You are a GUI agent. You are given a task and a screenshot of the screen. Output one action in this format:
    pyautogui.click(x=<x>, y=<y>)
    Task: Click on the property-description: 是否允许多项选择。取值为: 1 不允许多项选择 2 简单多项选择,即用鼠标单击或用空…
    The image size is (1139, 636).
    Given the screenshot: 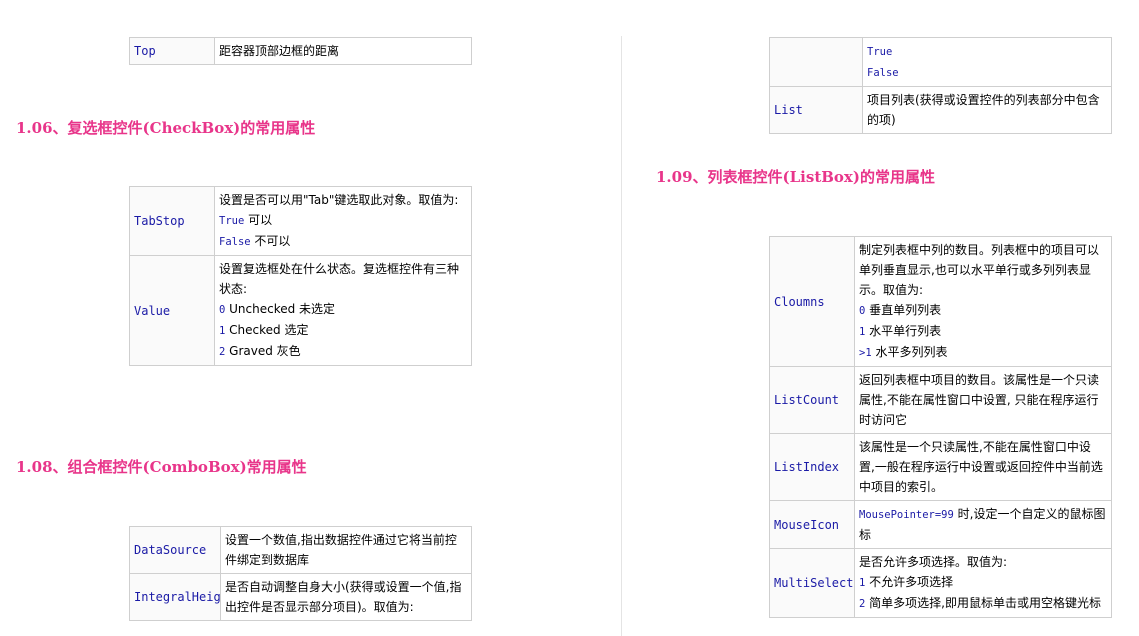 What is the action you would take?
    pyautogui.click(x=983, y=583)
    